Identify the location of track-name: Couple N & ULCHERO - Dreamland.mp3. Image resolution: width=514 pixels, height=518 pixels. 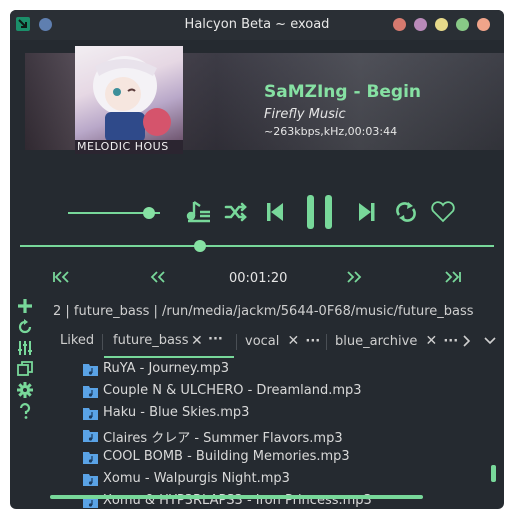
(232, 390).